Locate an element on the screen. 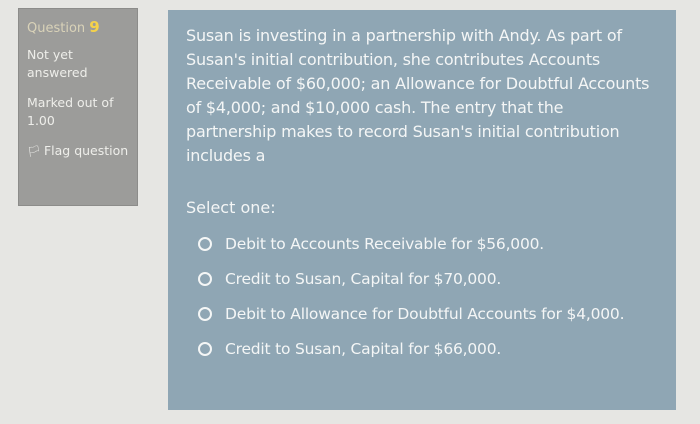  flag-icon: 🏳︎ is located at coordinates (34, 151).